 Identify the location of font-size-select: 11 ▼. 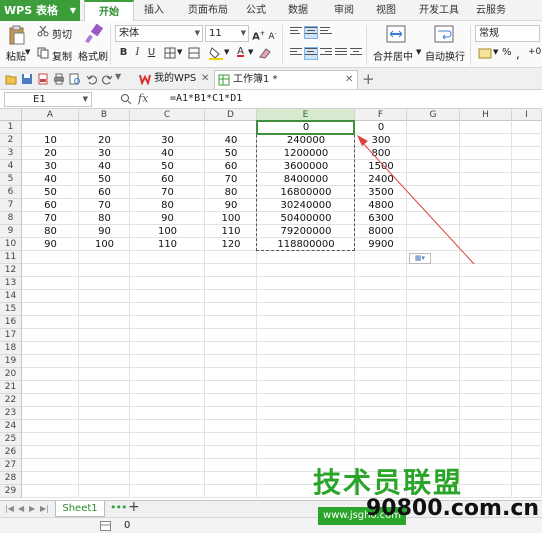
(227, 33).